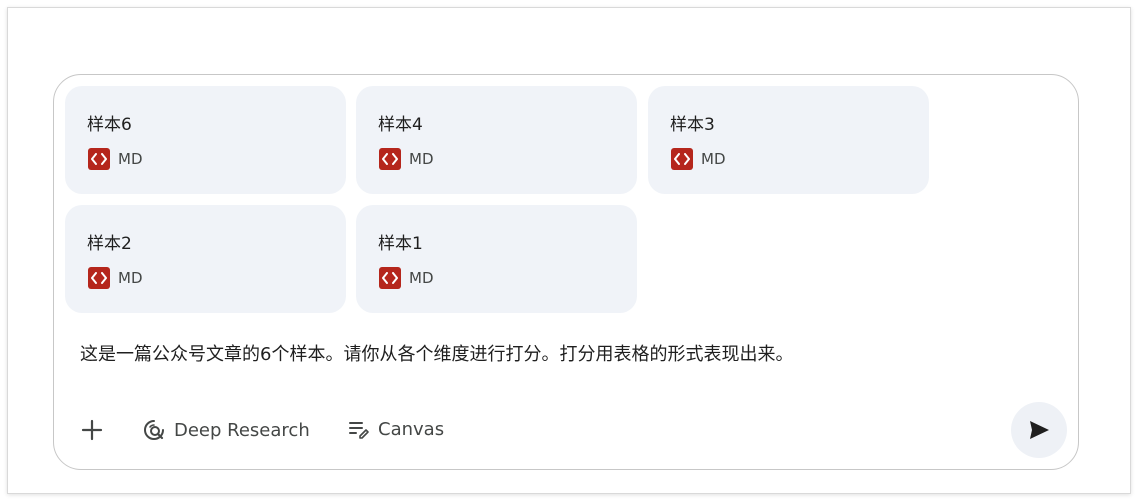 This screenshot has height=502, width=1139. What do you see at coordinates (411, 429) in the screenshot?
I see `canvas-label: Canvas` at bounding box center [411, 429].